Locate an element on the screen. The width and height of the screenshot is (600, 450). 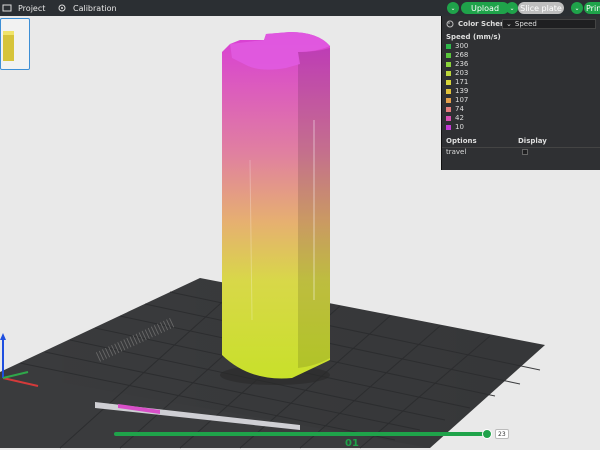
legend-value: 268 is located at coordinates (462, 55).